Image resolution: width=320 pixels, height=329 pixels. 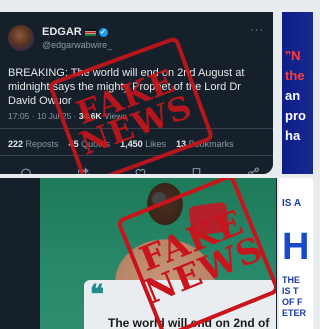 I want to click on reposts-count: 222, so click(x=16, y=144).